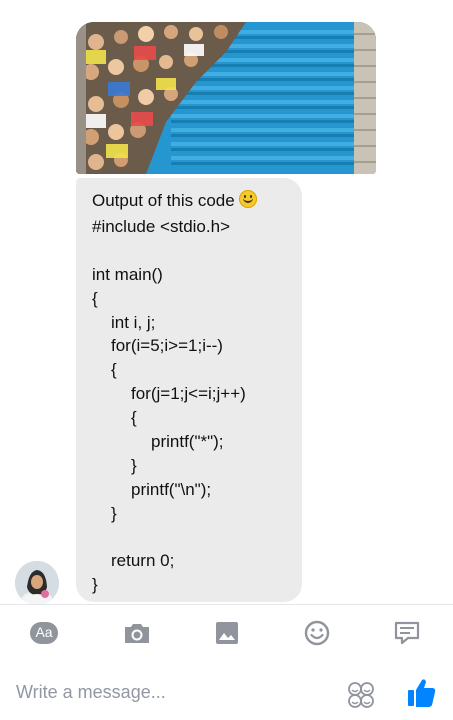 This screenshot has width=453, height=720. What do you see at coordinates (188, 393) in the screenshot?
I see `code-line: for(j=1;j<=i;j++)` at bounding box center [188, 393].